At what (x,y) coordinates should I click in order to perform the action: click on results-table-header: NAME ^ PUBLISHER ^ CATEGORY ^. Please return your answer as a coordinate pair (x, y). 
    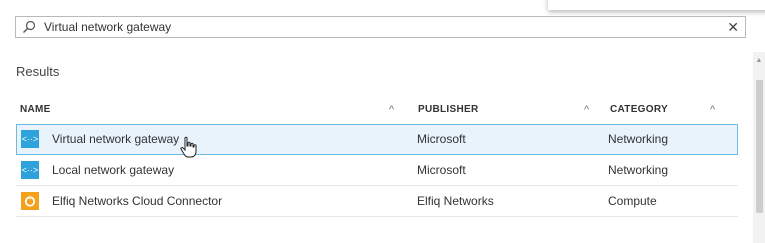
    Looking at the image, I should click on (377, 110).